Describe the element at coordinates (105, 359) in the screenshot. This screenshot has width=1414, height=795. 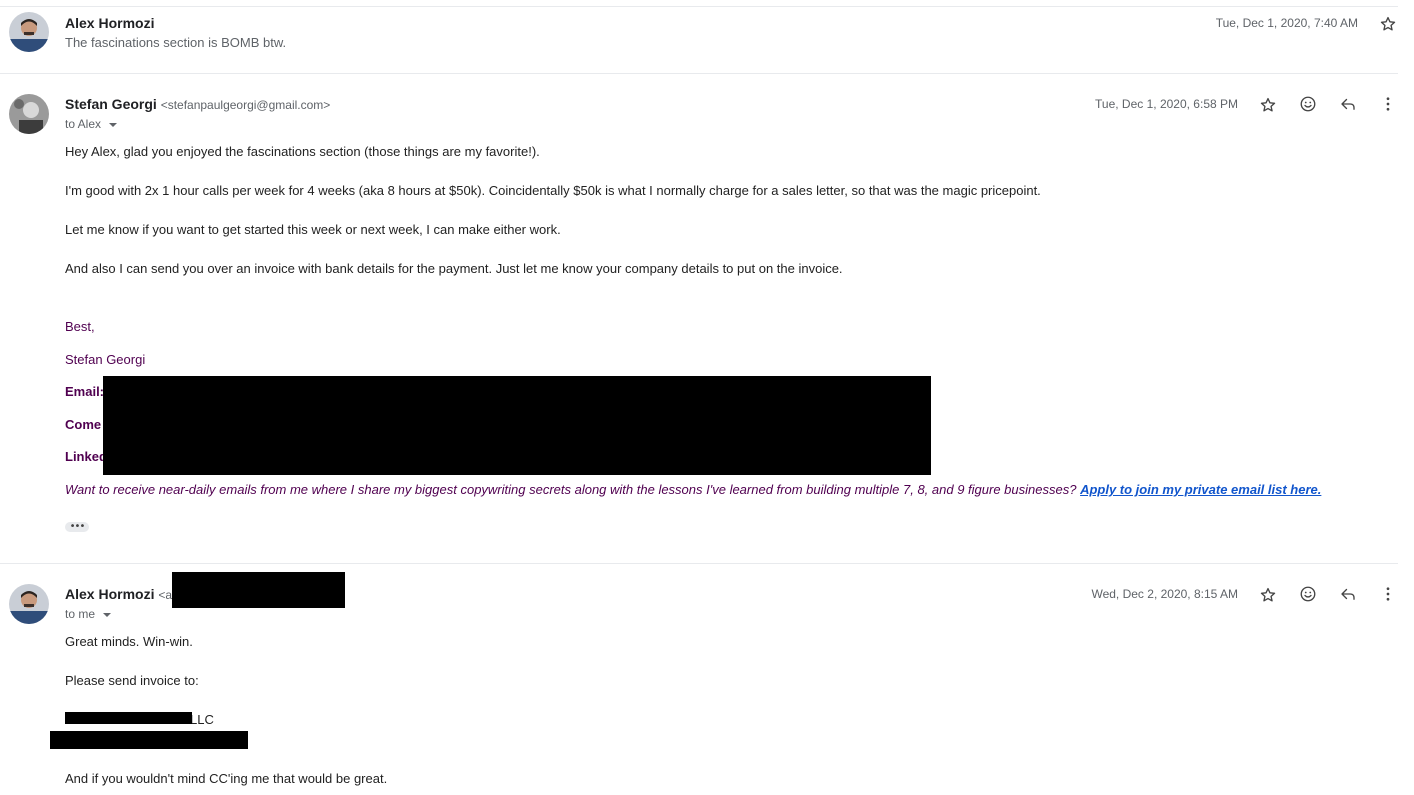
I see `signature-name: Stefan Georgi` at that location.